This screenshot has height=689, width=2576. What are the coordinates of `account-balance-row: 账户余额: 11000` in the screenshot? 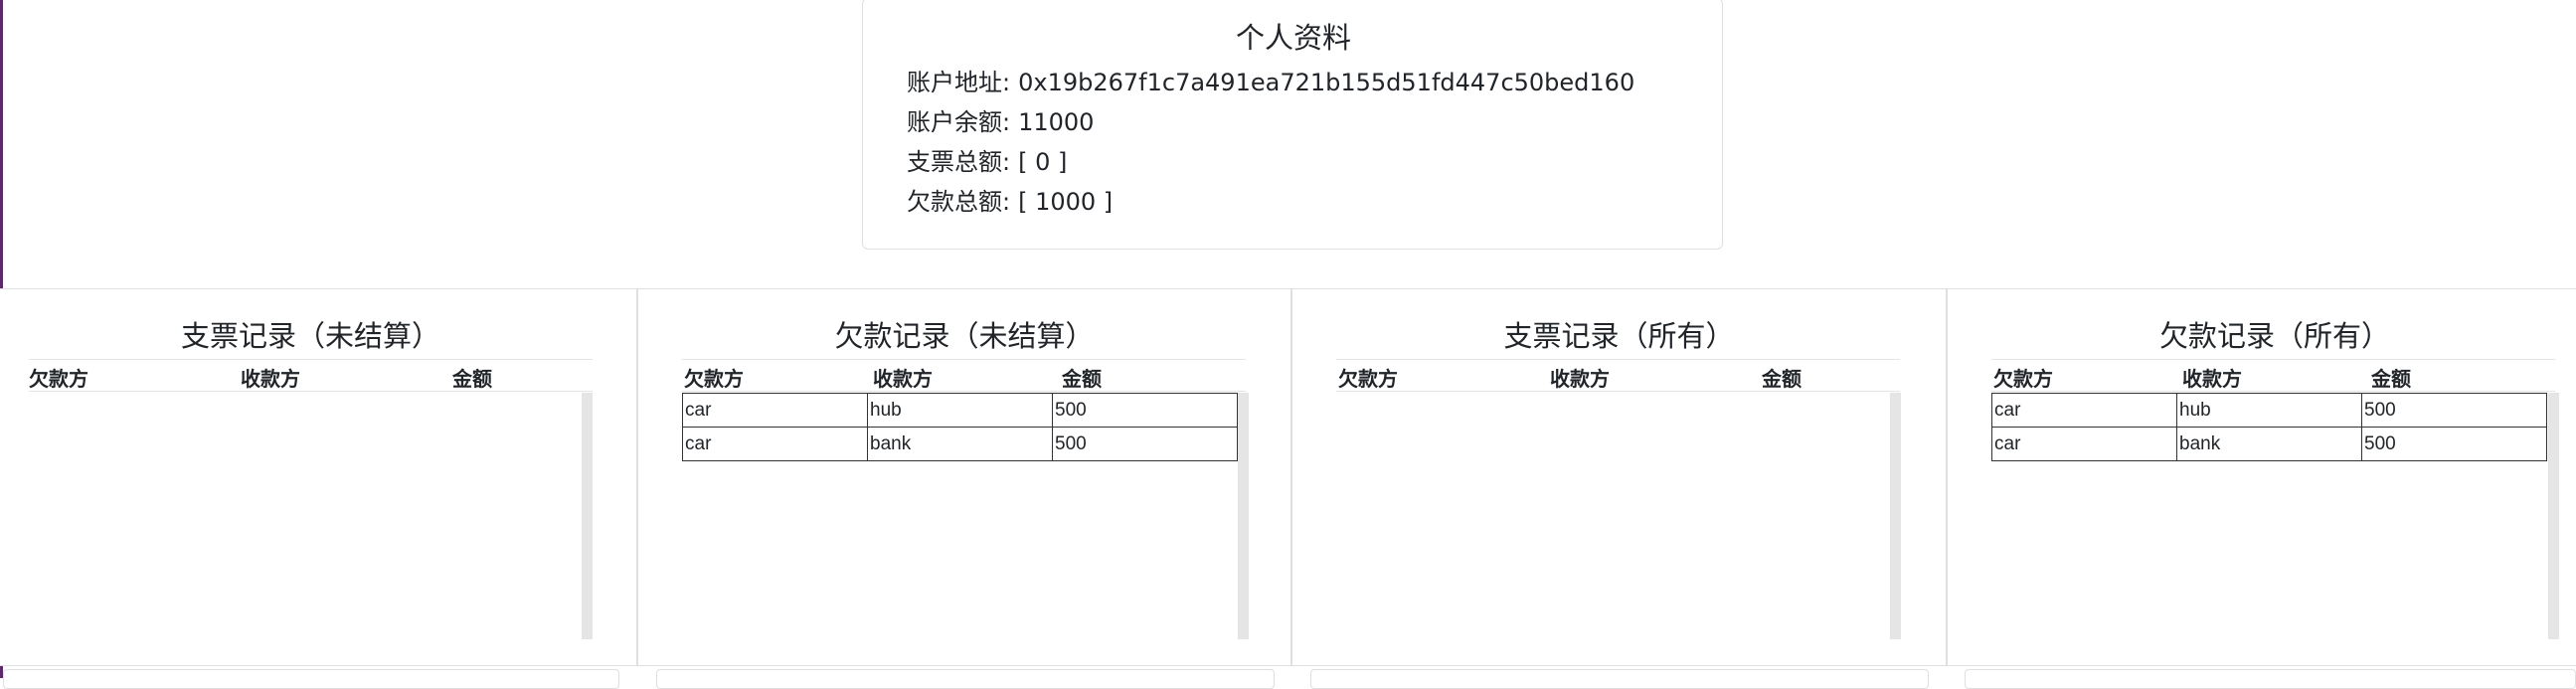 It's located at (1000, 120).